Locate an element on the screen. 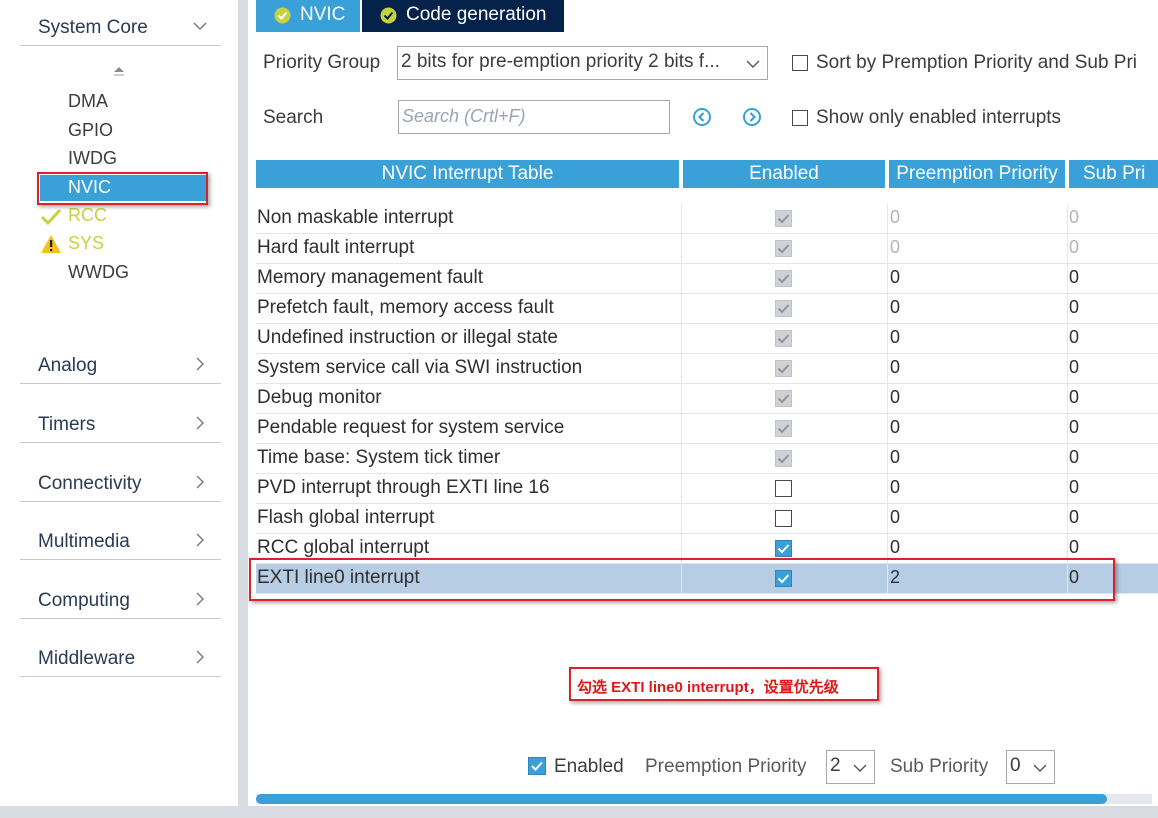 The height and width of the screenshot is (818, 1158). interrupt-name: Undefined instruction or illegal state is located at coordinates (408, 337).